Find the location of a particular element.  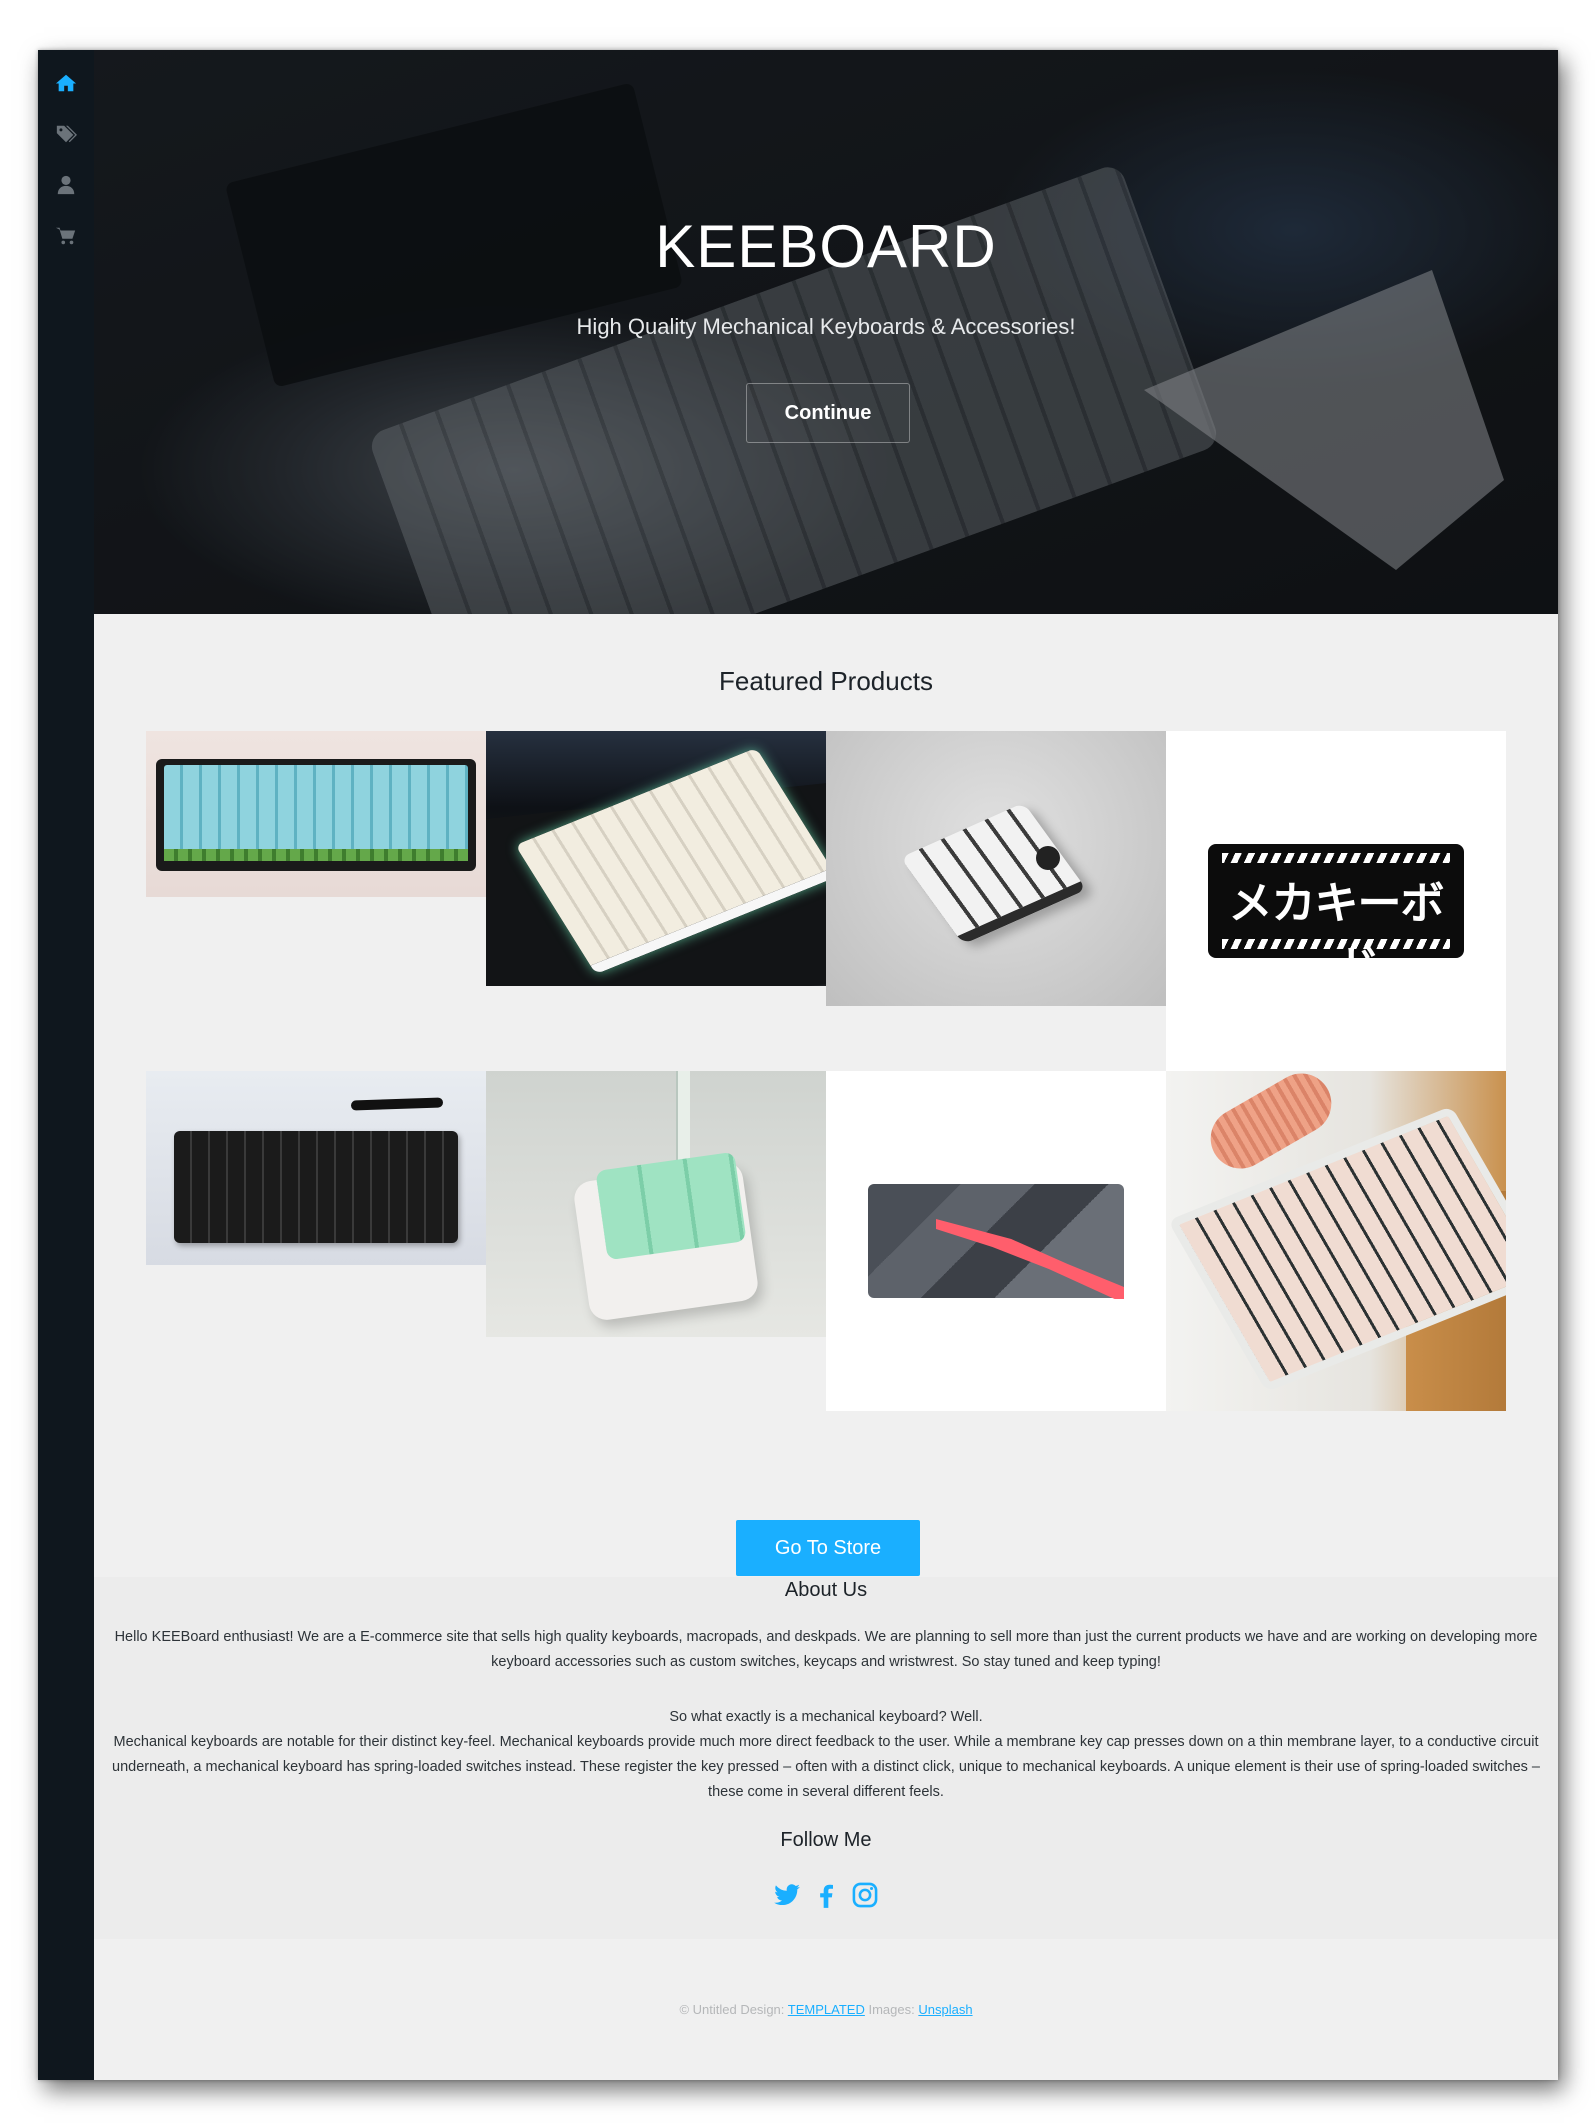

product-tile-deskpad-japanese: メカキーボード is located at coordinates (1336, 901).